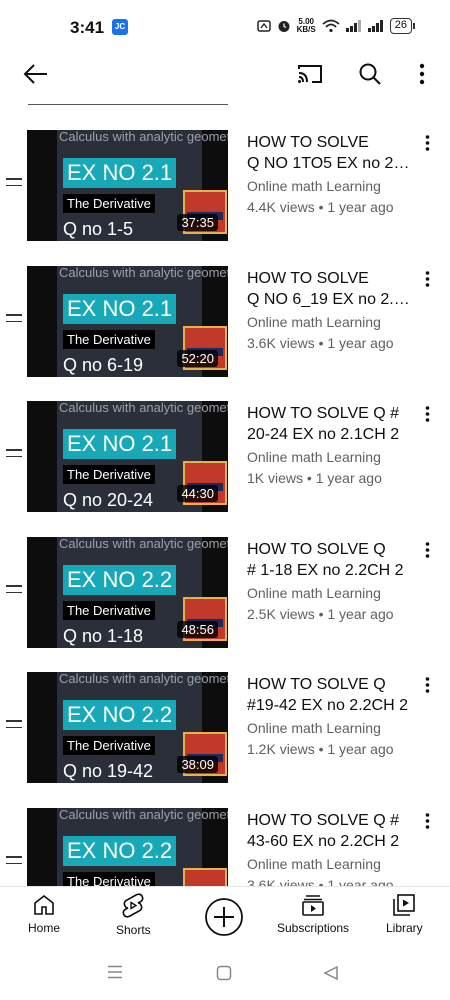  I want to click on video-duration: 37:35, so click(197, 222).